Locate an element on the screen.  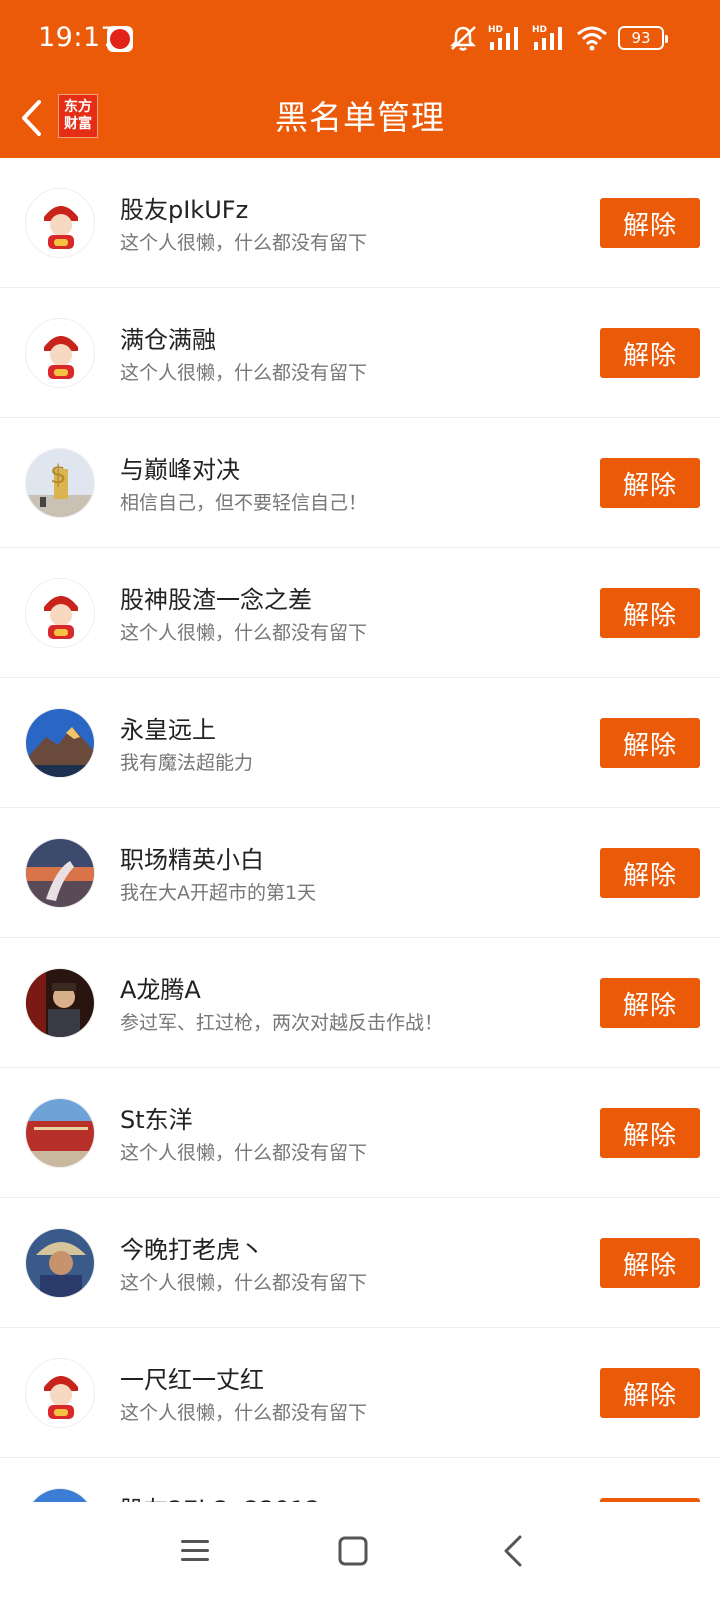
user-name: A龙腾A is located at coordinates (160, 990).